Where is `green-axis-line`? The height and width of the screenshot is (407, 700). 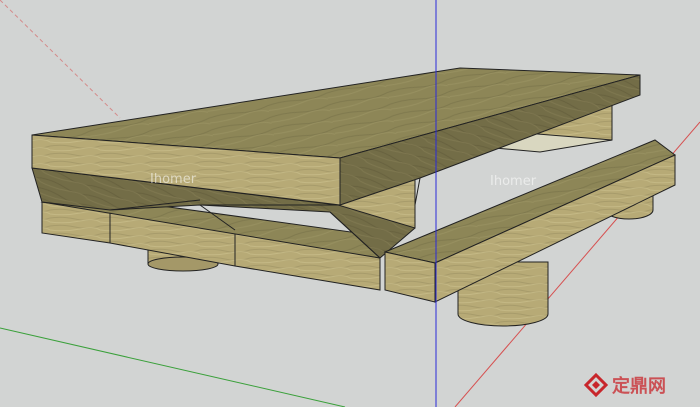 green-axis-line is located at coordinates (173, 367).